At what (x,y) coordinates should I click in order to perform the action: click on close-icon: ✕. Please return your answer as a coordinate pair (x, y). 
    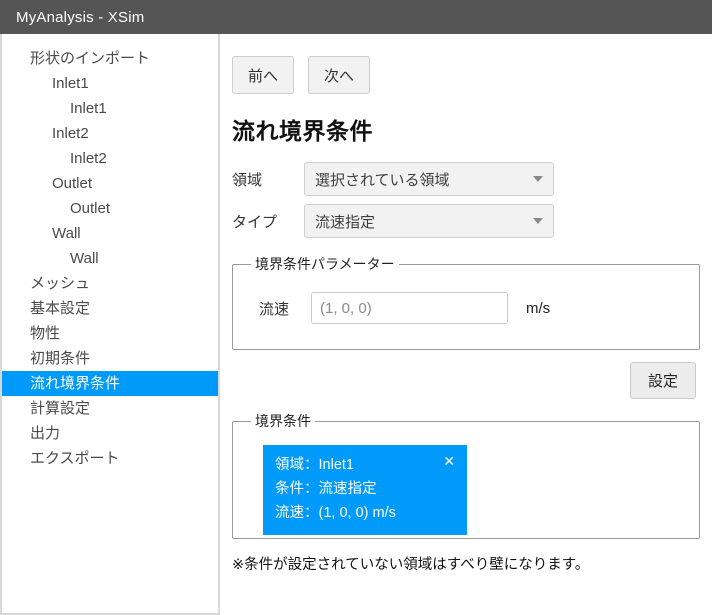
    Looking at the image, I should click on (449, 461).